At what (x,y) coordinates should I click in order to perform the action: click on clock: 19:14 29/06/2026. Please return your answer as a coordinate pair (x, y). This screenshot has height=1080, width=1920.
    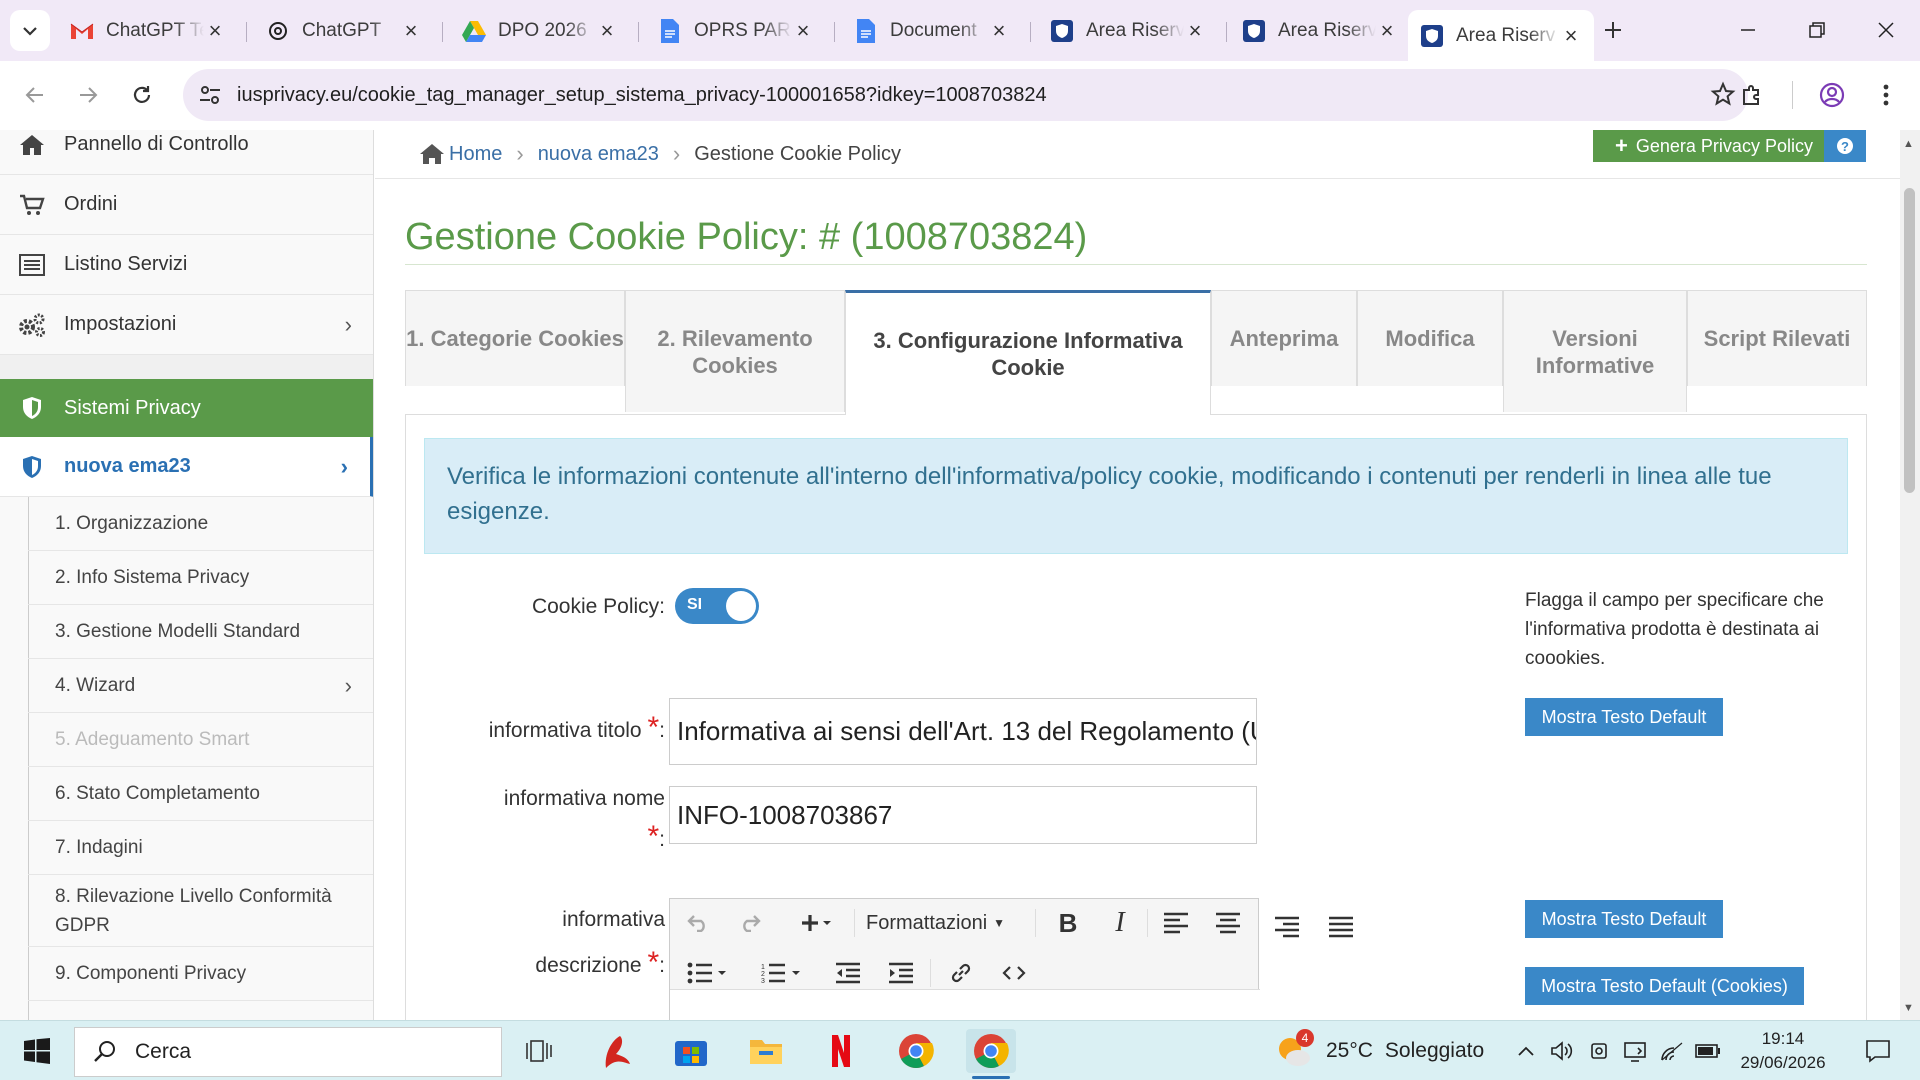
    Looking at the image, I should click on (1783, 1051).